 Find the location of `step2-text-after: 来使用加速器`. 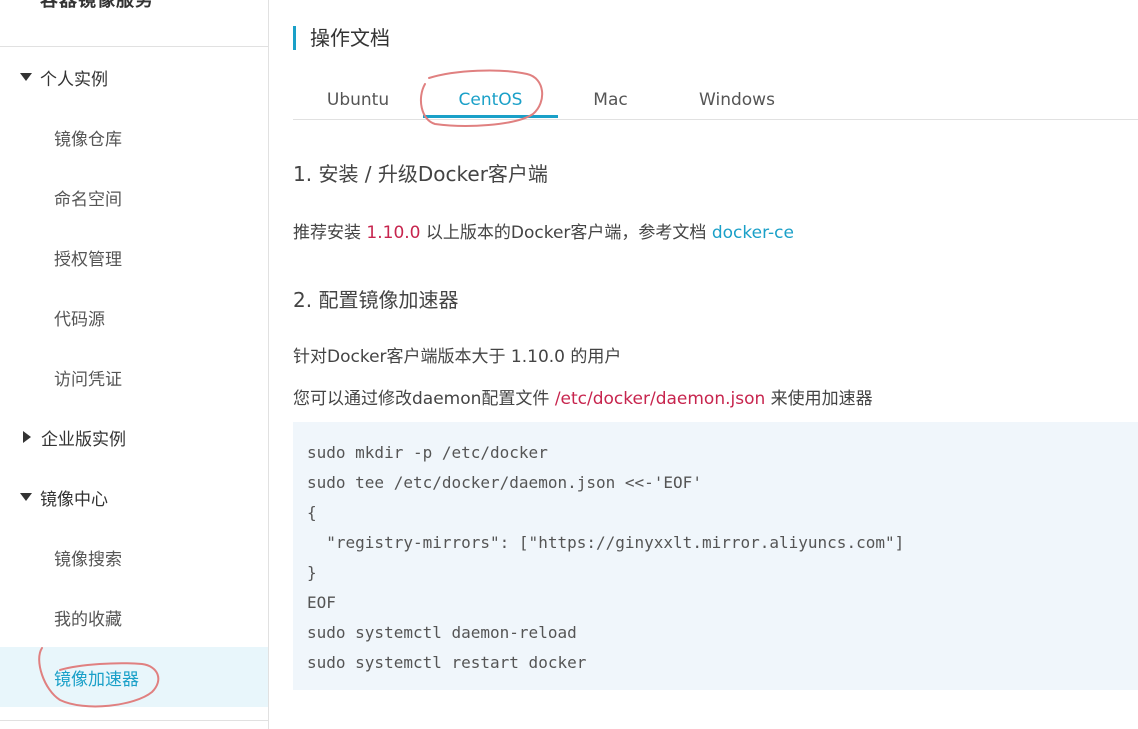

step2-text-after: 来使用加速器 is located at coordinates (819, 399).